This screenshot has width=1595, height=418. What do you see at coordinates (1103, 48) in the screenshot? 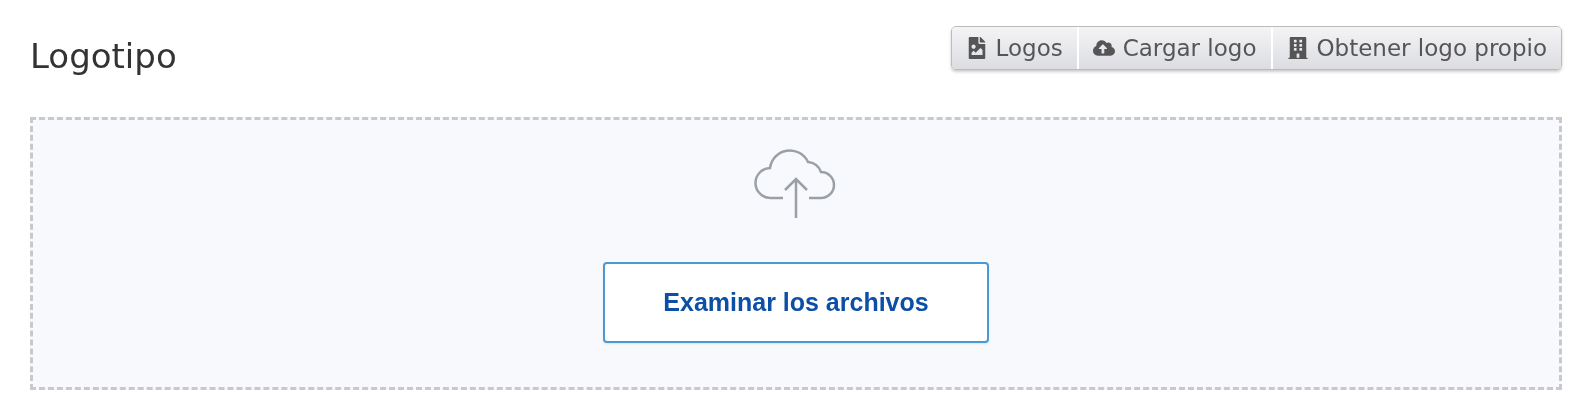
I see `cloud-upload-icon` at bounding box center [1103, 48].